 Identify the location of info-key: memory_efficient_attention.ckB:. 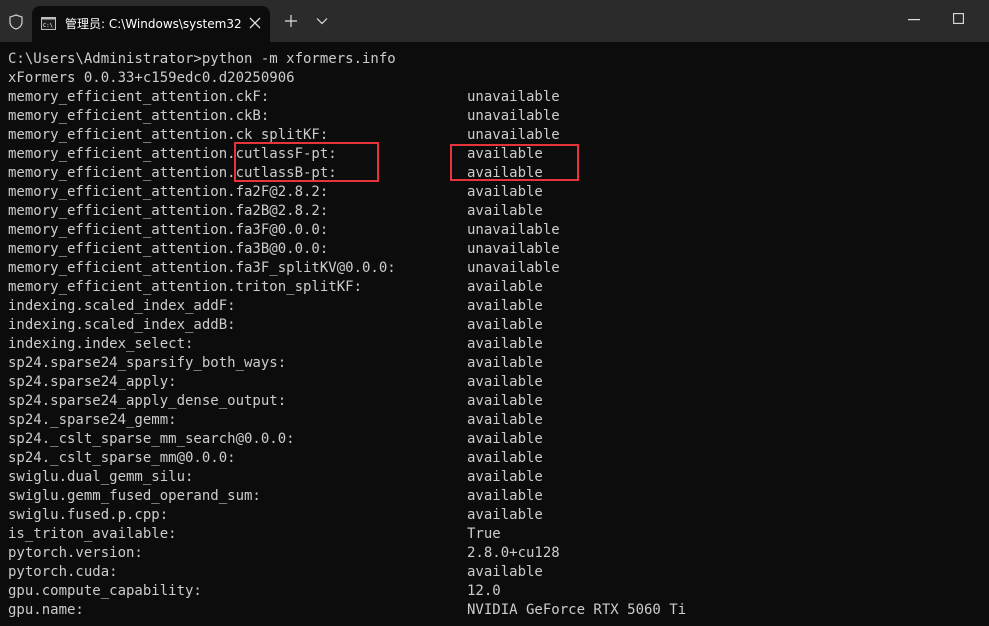
(139, 116).